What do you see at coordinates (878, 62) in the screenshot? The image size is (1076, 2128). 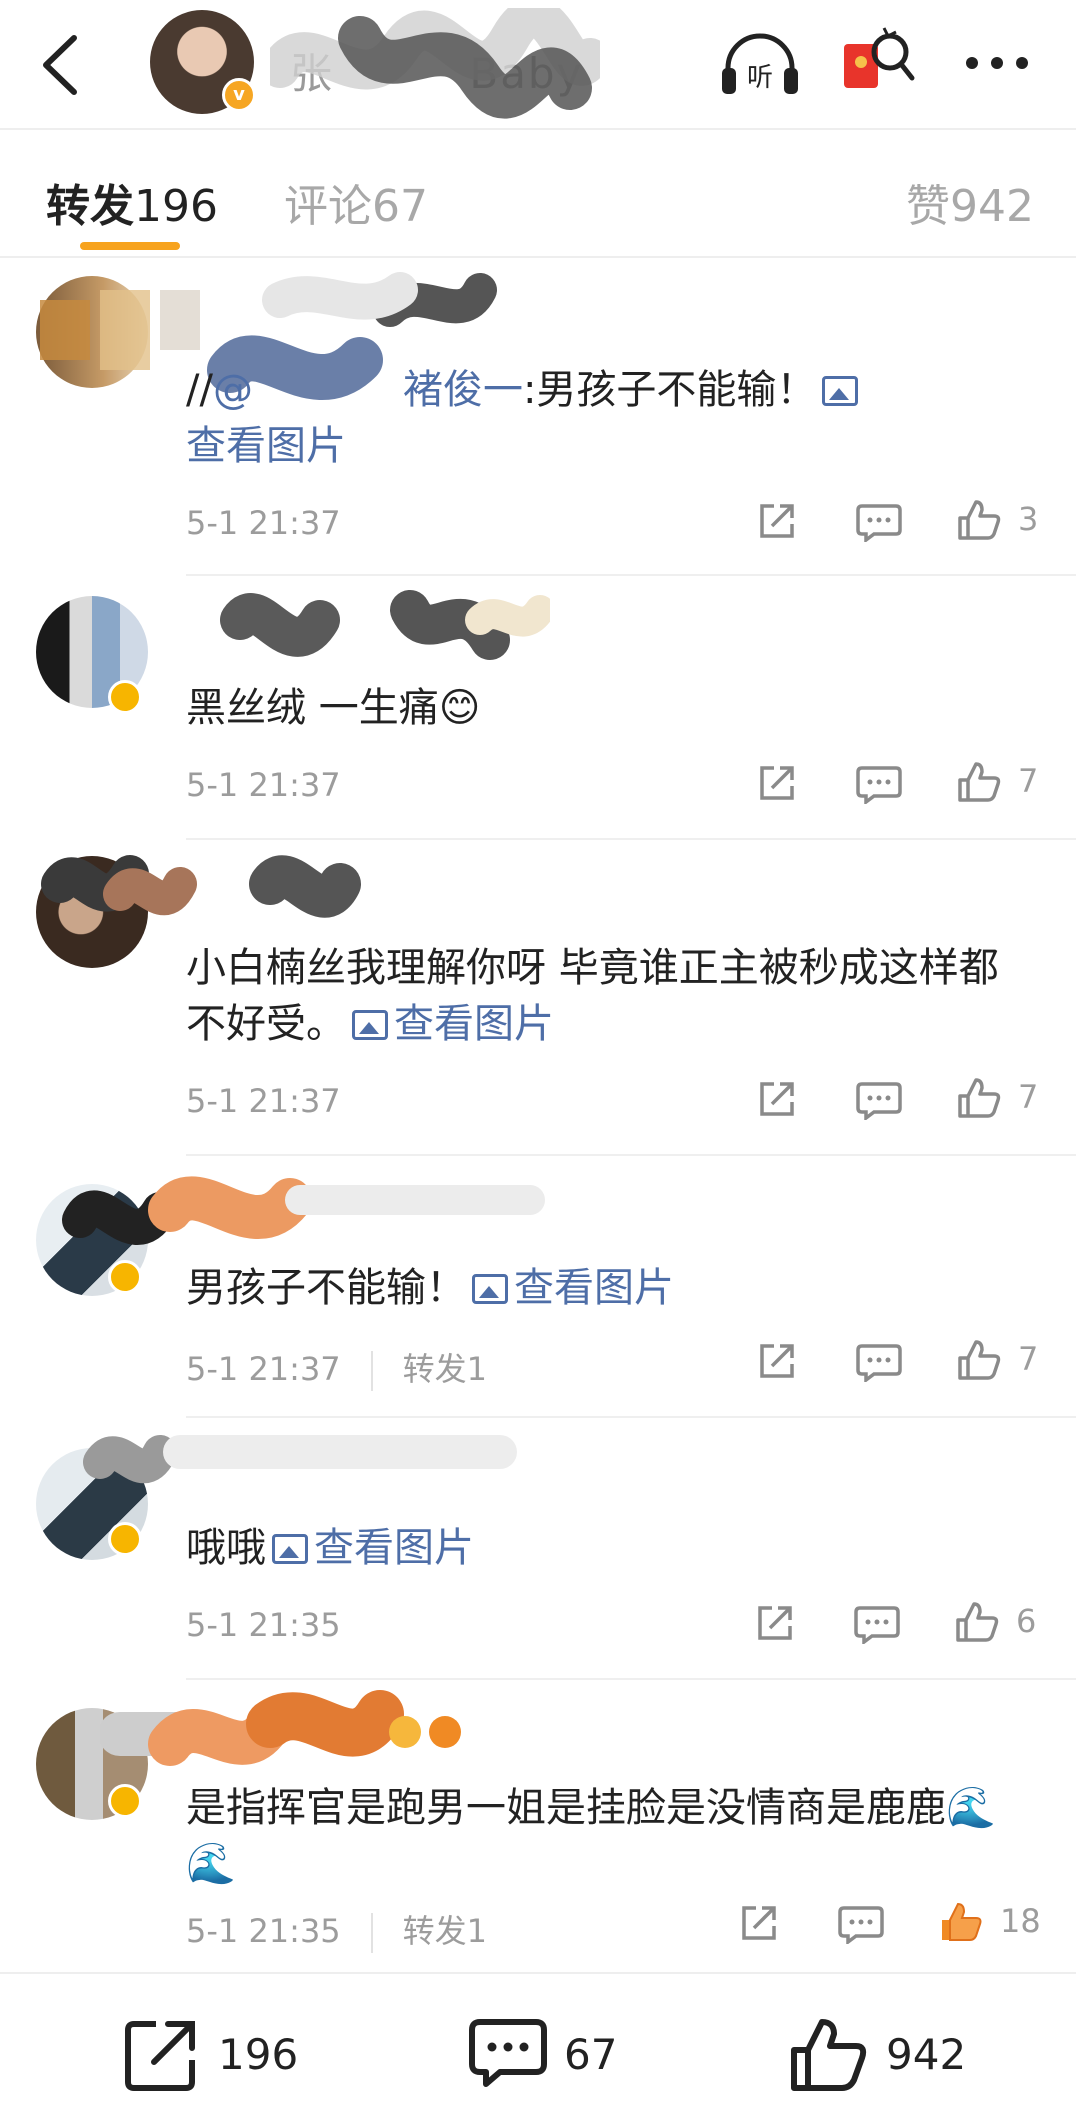 I see `red-packet-search-icon` at bounding box center [878, 62].